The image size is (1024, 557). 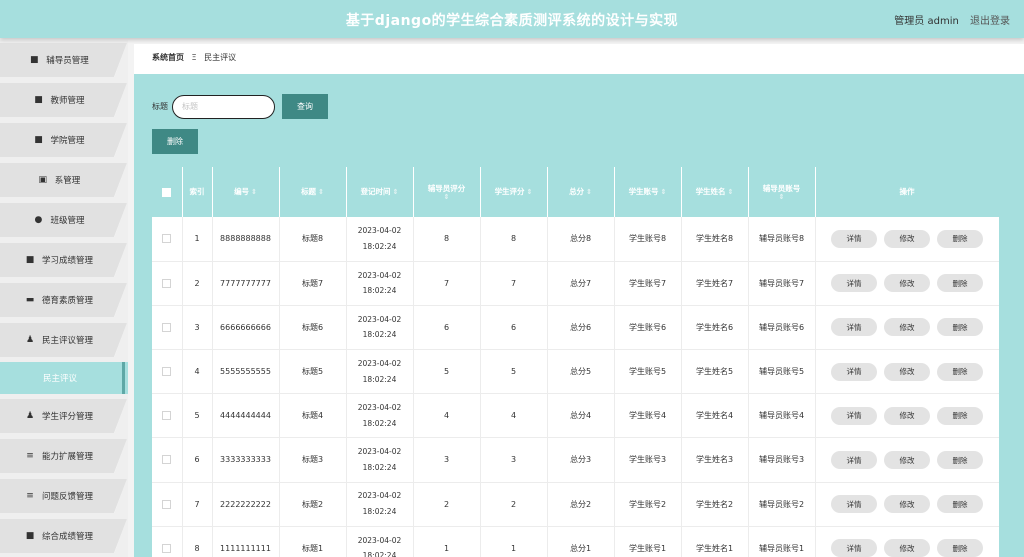 I want to click on map-pin-icon: ●, so click(x=38, y=220).